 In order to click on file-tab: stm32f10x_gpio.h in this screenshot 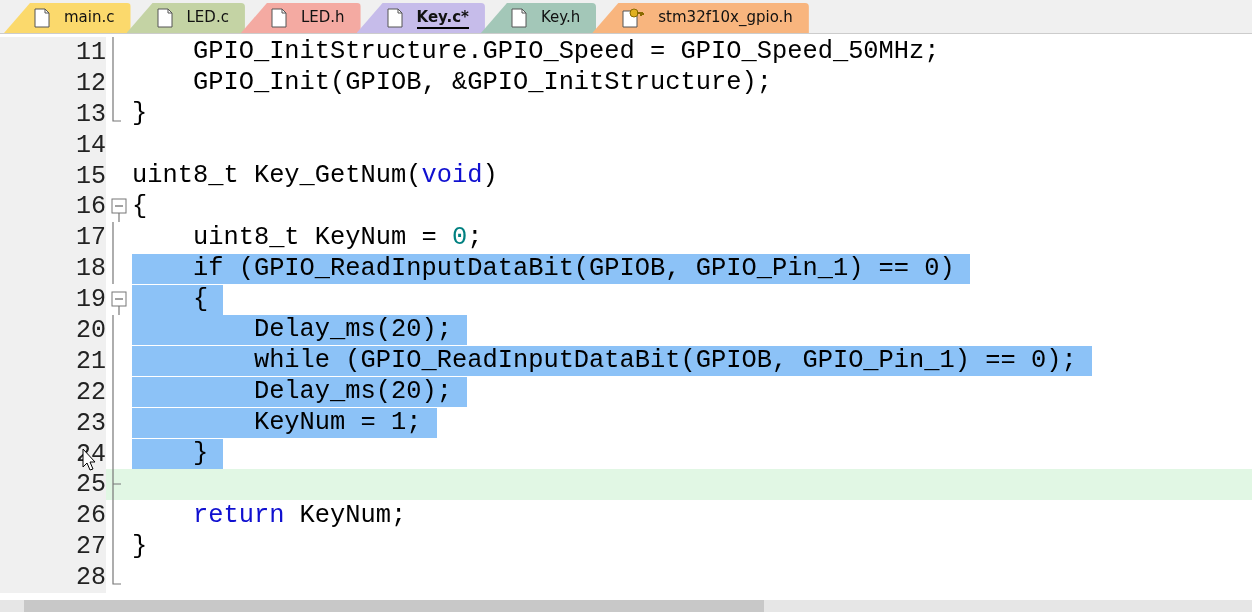, I will do `click(700, 18)`.